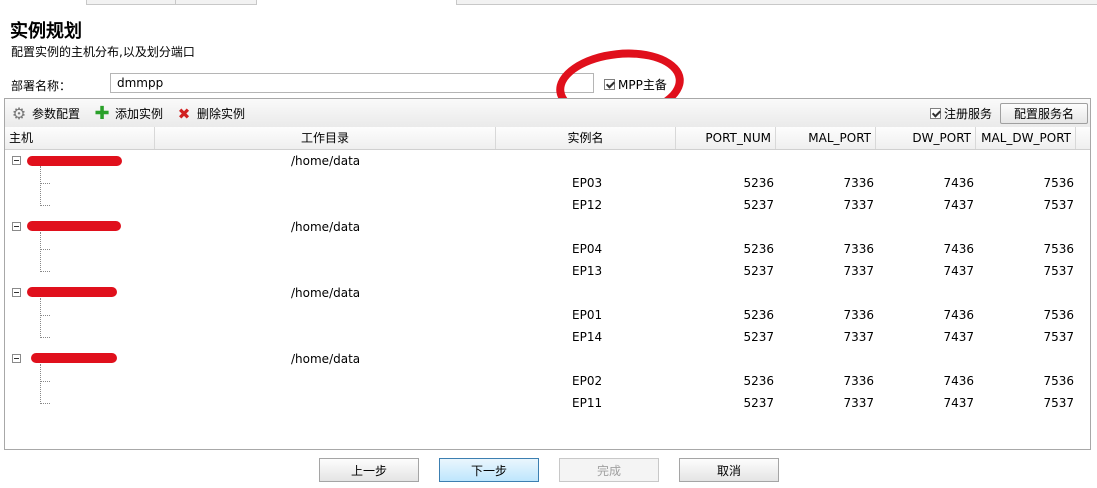  I want to click on instance-row: EP04 5236 7336 7436 7536, so click(547, 249).